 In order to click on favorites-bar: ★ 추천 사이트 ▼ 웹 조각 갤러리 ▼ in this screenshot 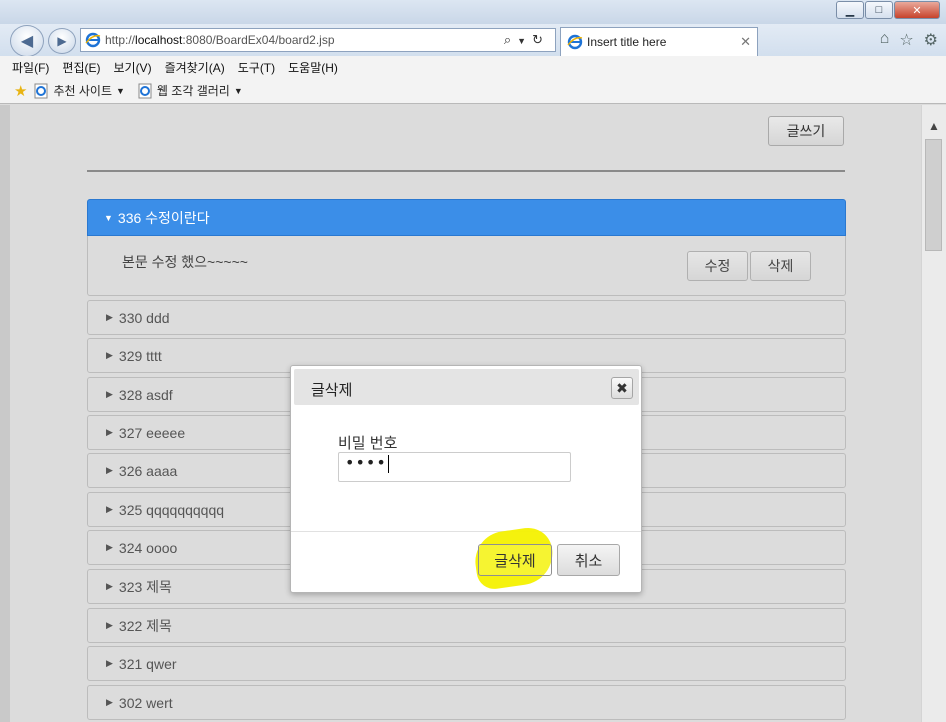, I will do `click(473, 91)`.